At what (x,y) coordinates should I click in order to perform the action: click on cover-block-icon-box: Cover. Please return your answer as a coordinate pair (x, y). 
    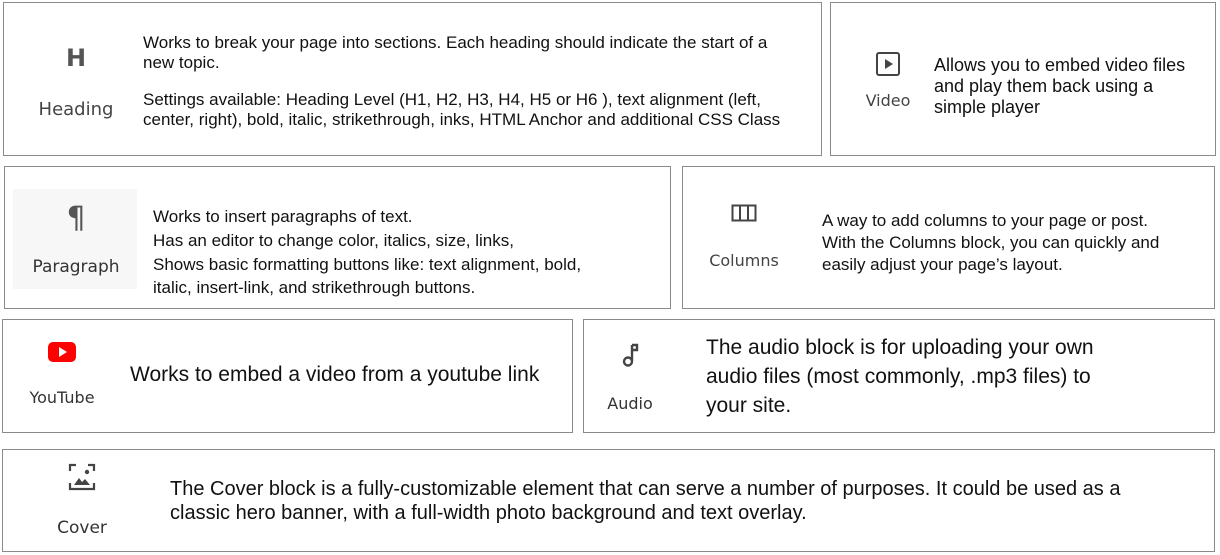
    Looking at the image, I should click on (82, 500).